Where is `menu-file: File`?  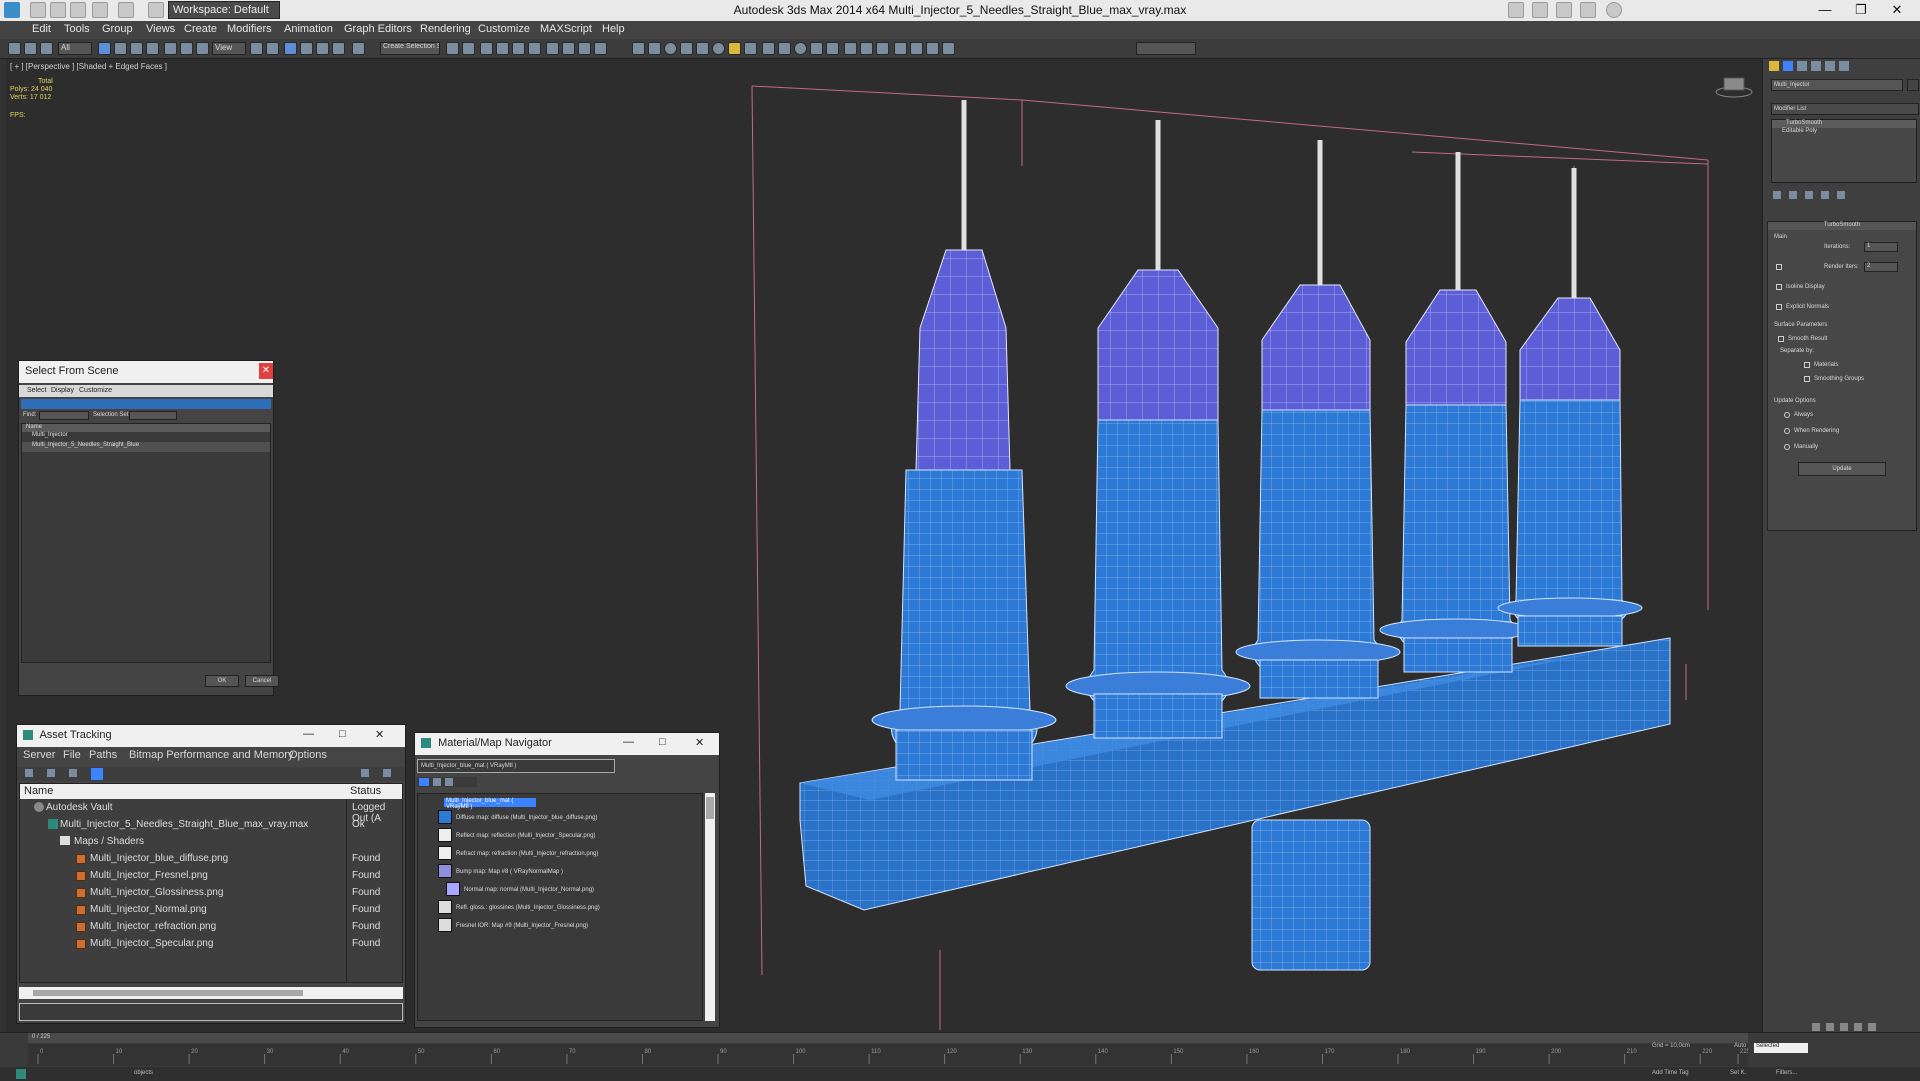
menu-file: File is located at coordinates (72, 755).